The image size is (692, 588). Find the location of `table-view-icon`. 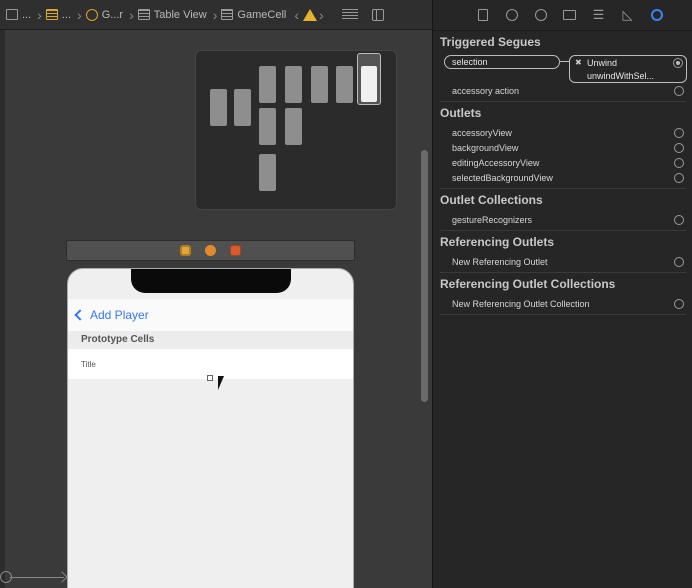

table-view-icon is located at coordinates (143, 14).